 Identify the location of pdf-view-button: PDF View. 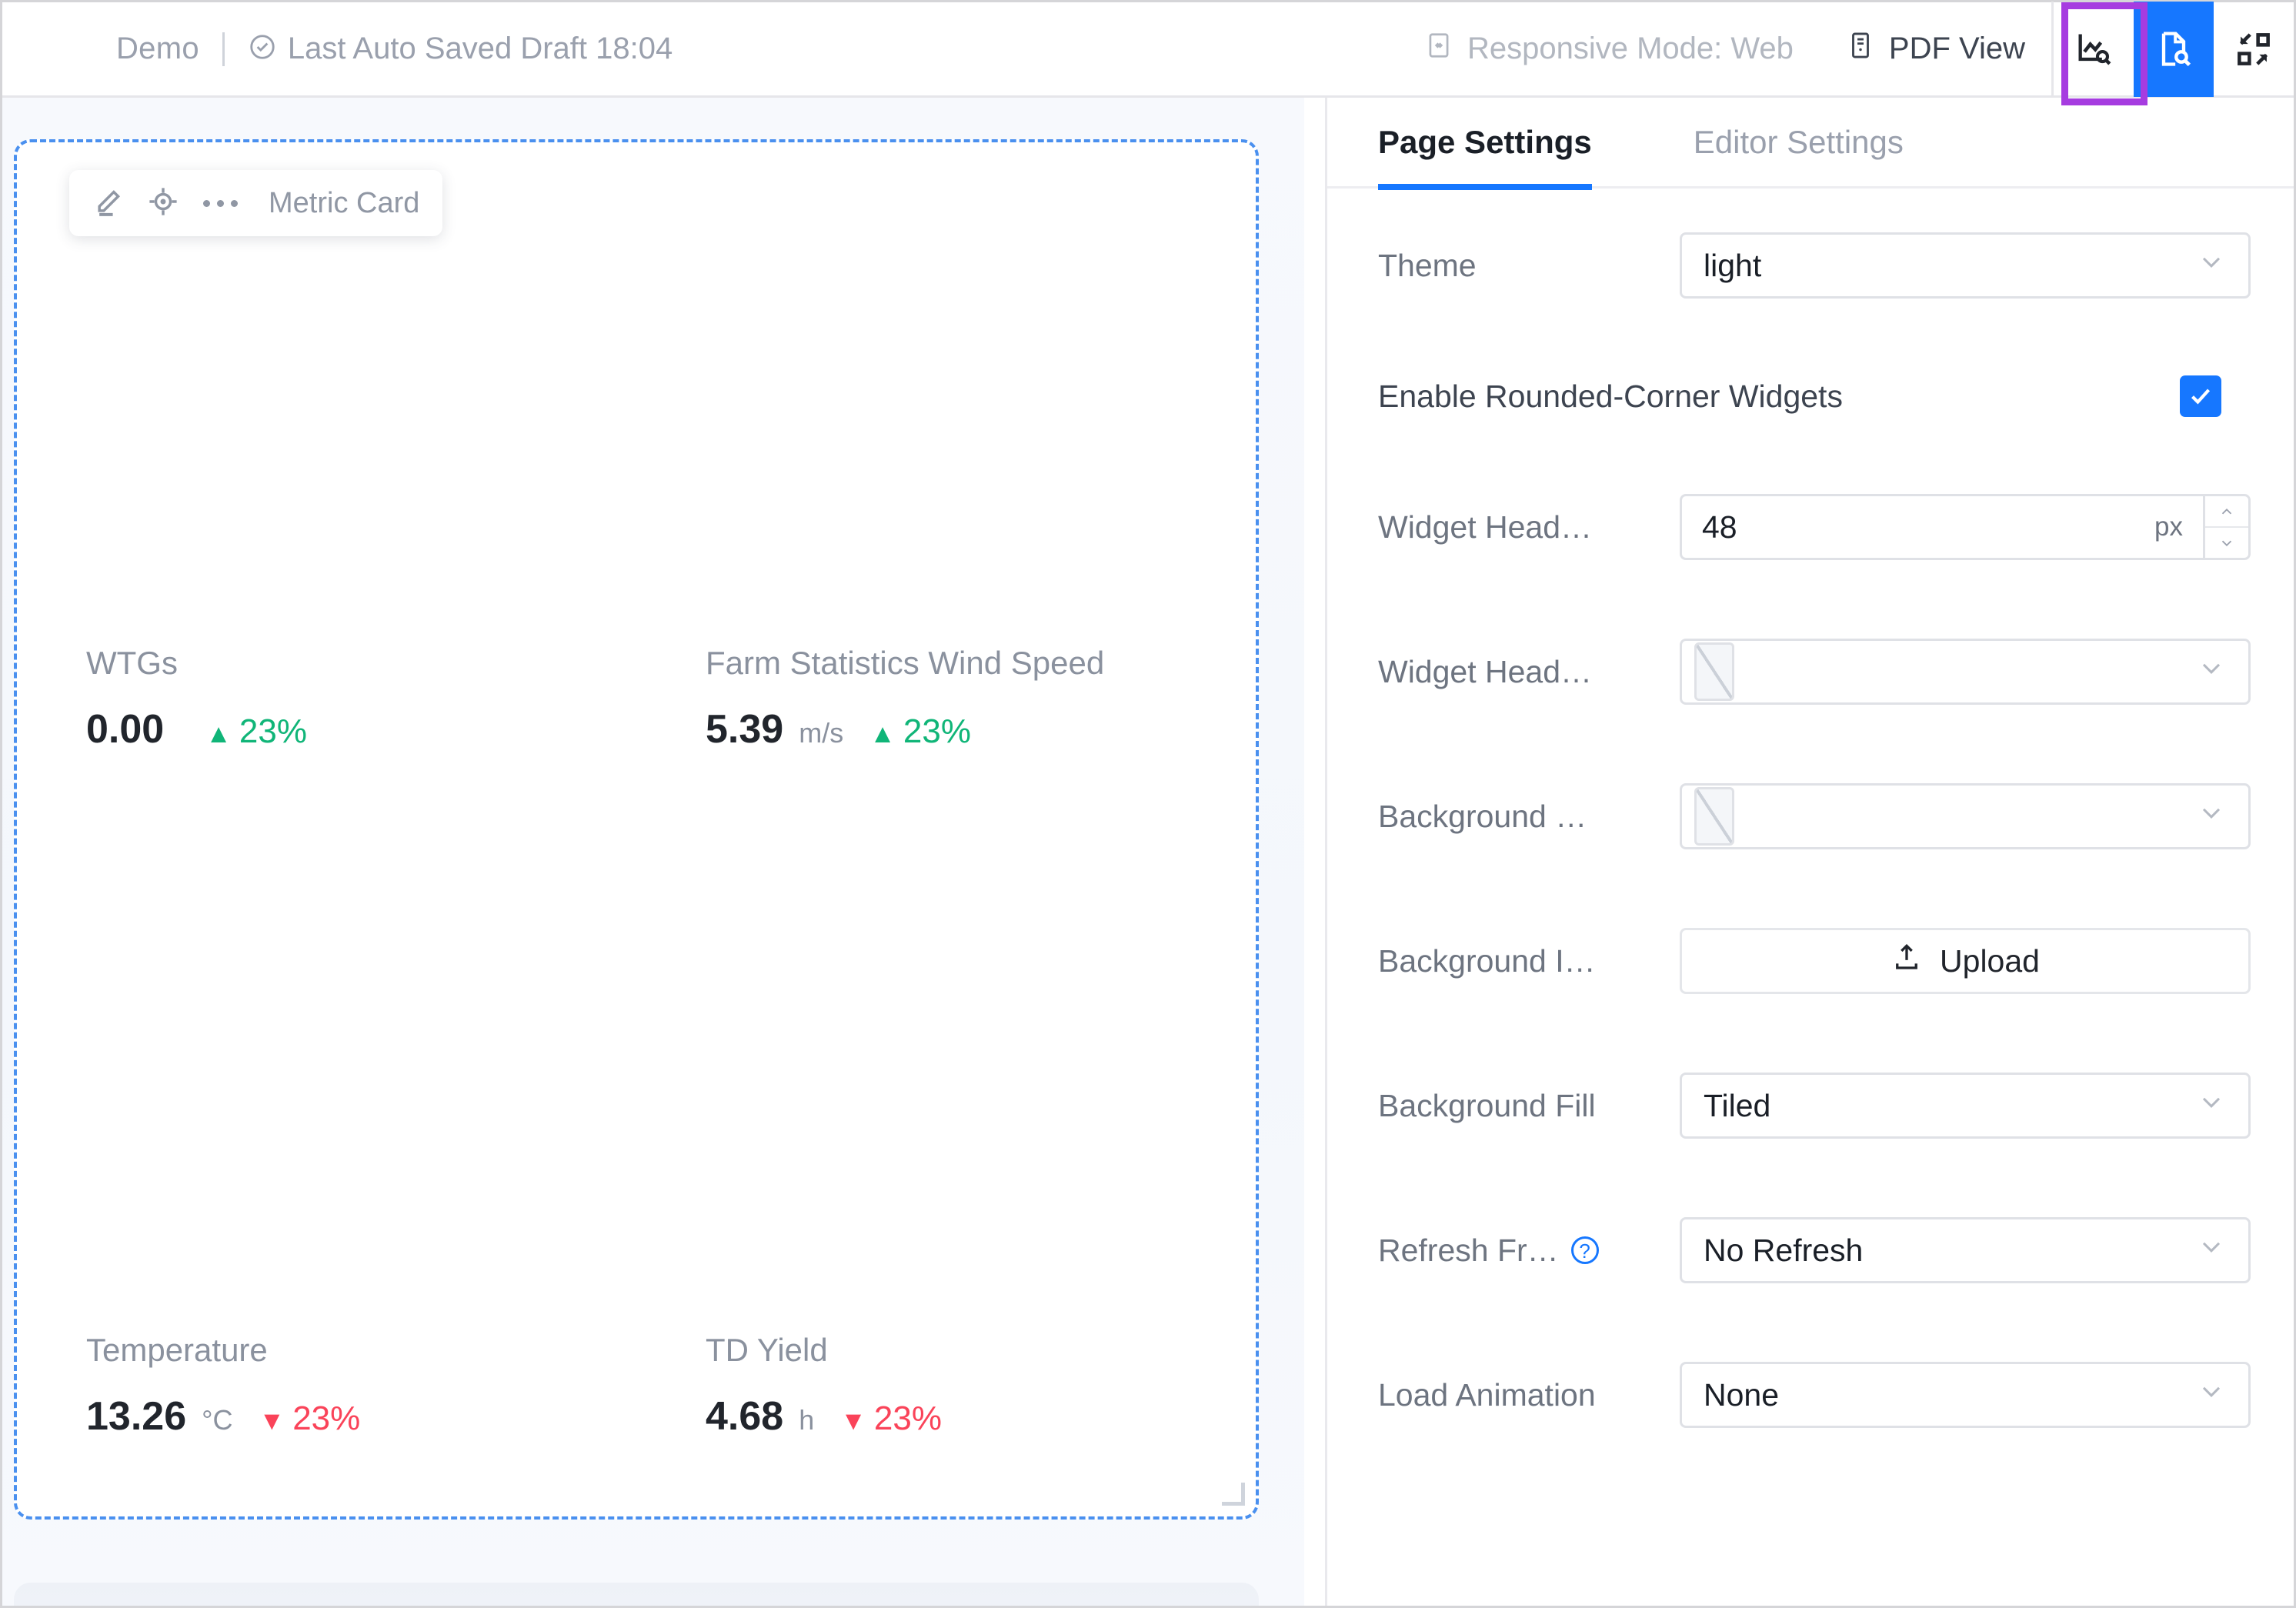
(1935, 50).